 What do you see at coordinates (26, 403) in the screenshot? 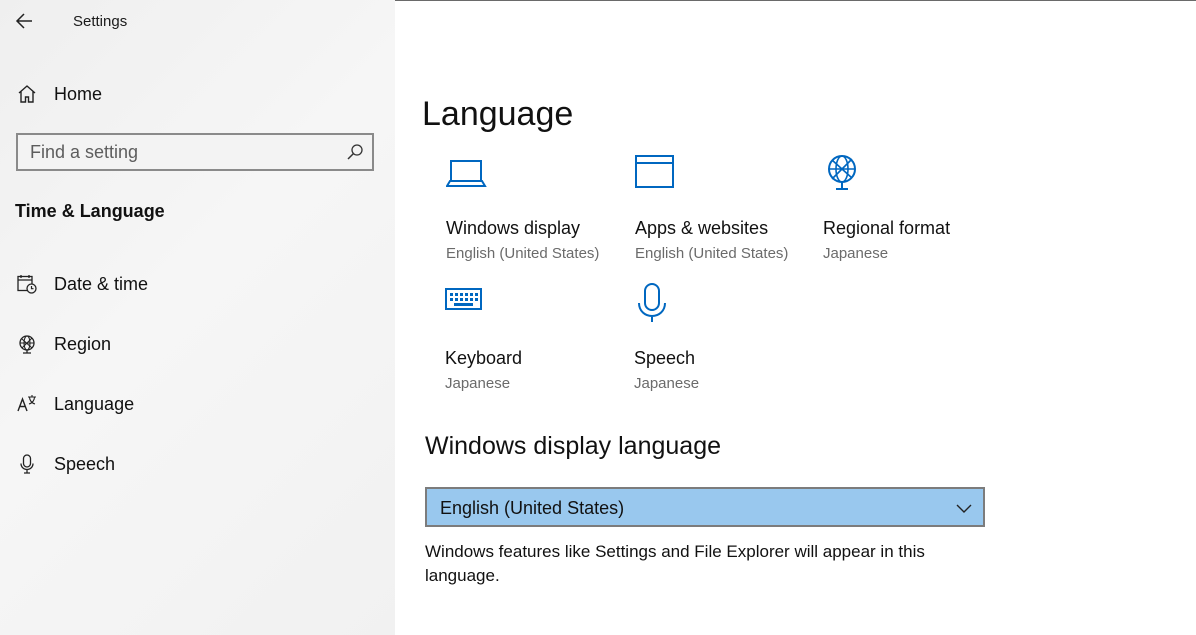
I see `language-icon` at bounding box center [26, 403].